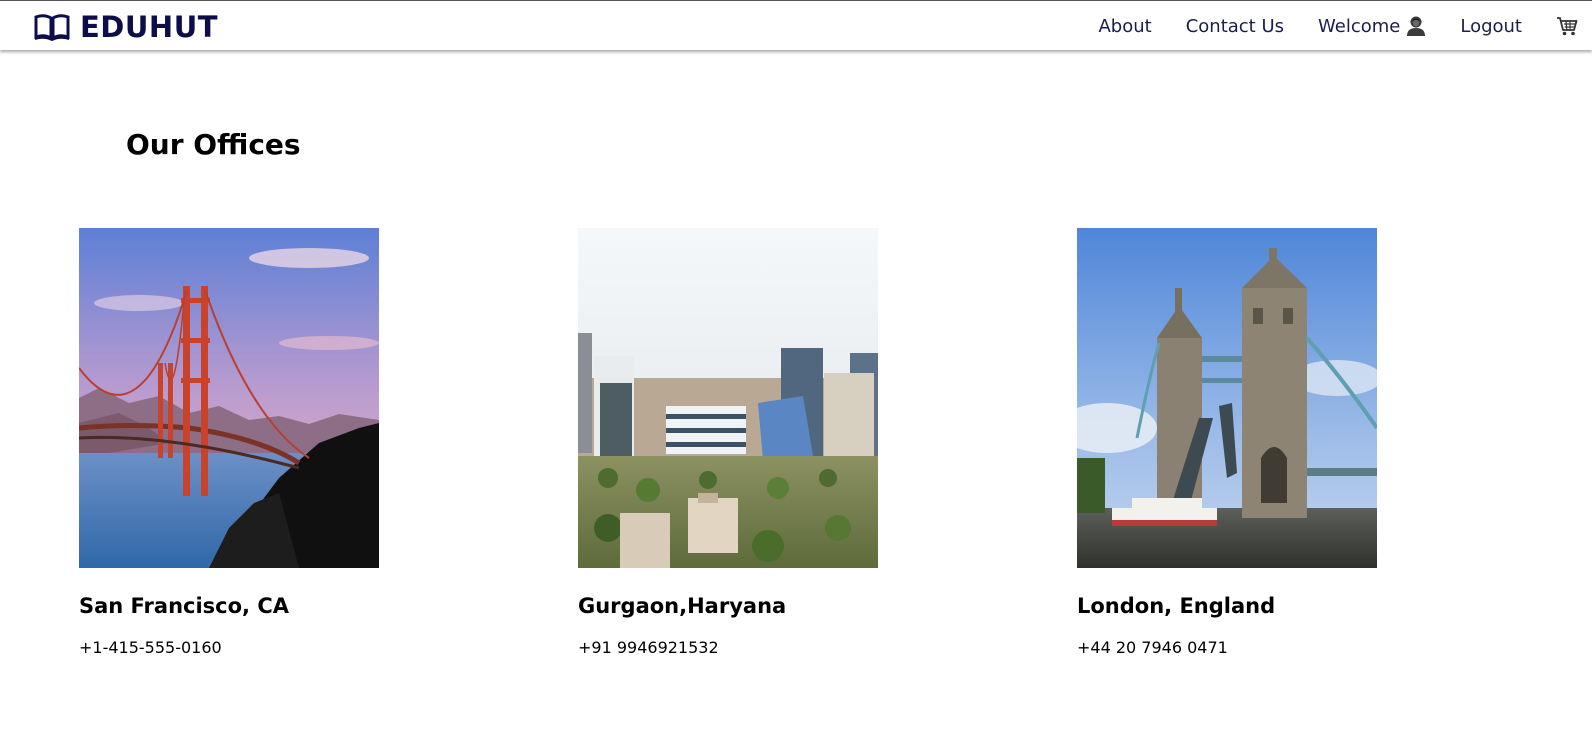  I want to click on nav-links: About Contact Us Welcome Logout, so click(1345, 26).